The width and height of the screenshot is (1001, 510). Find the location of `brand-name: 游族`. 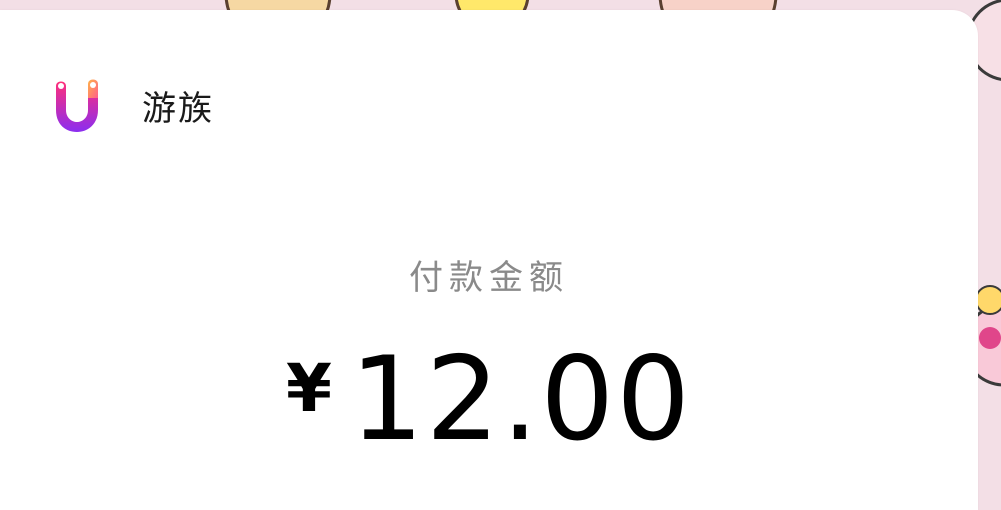

brand-name: 游族 is located at coordinates (178, 108).